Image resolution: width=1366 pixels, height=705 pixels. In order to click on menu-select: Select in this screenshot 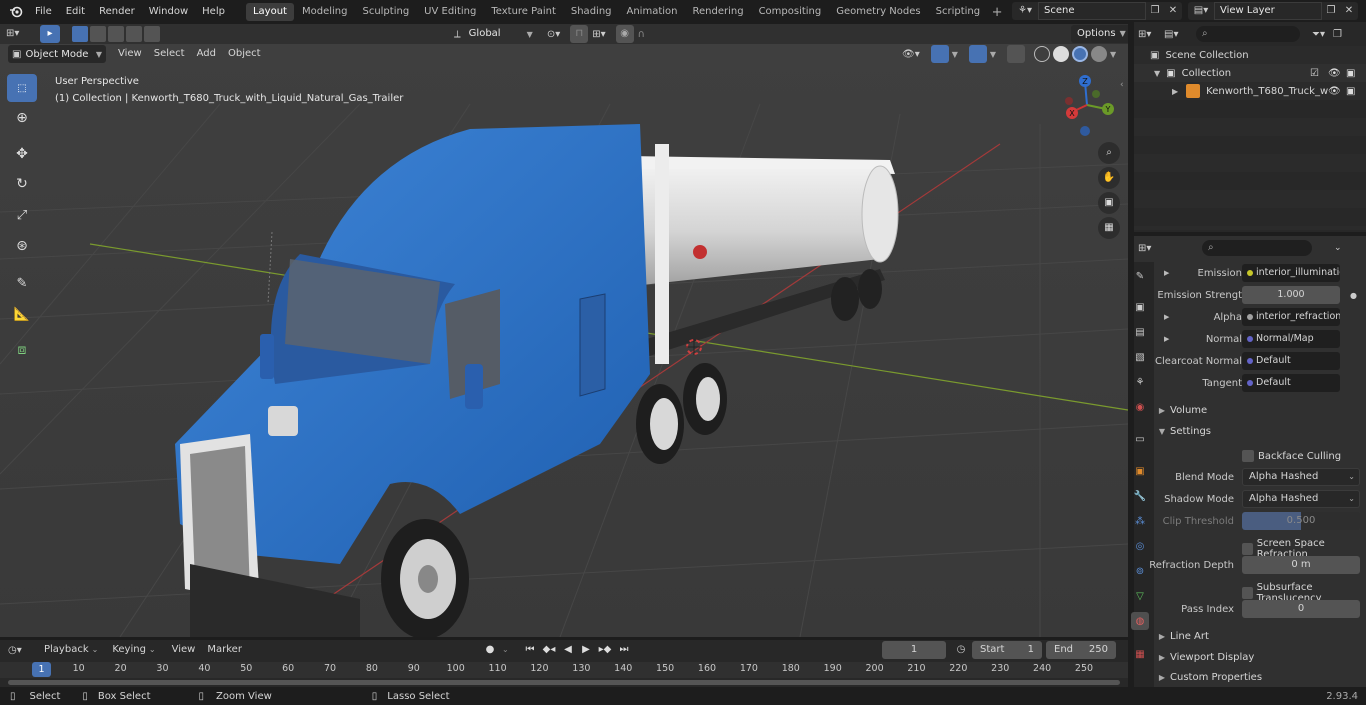, I will do `click(169, 54)`.